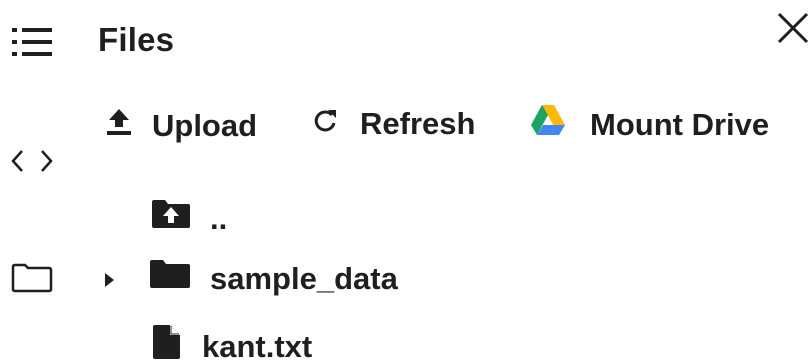  I want to click on refresh-icon, so click(325, 124).